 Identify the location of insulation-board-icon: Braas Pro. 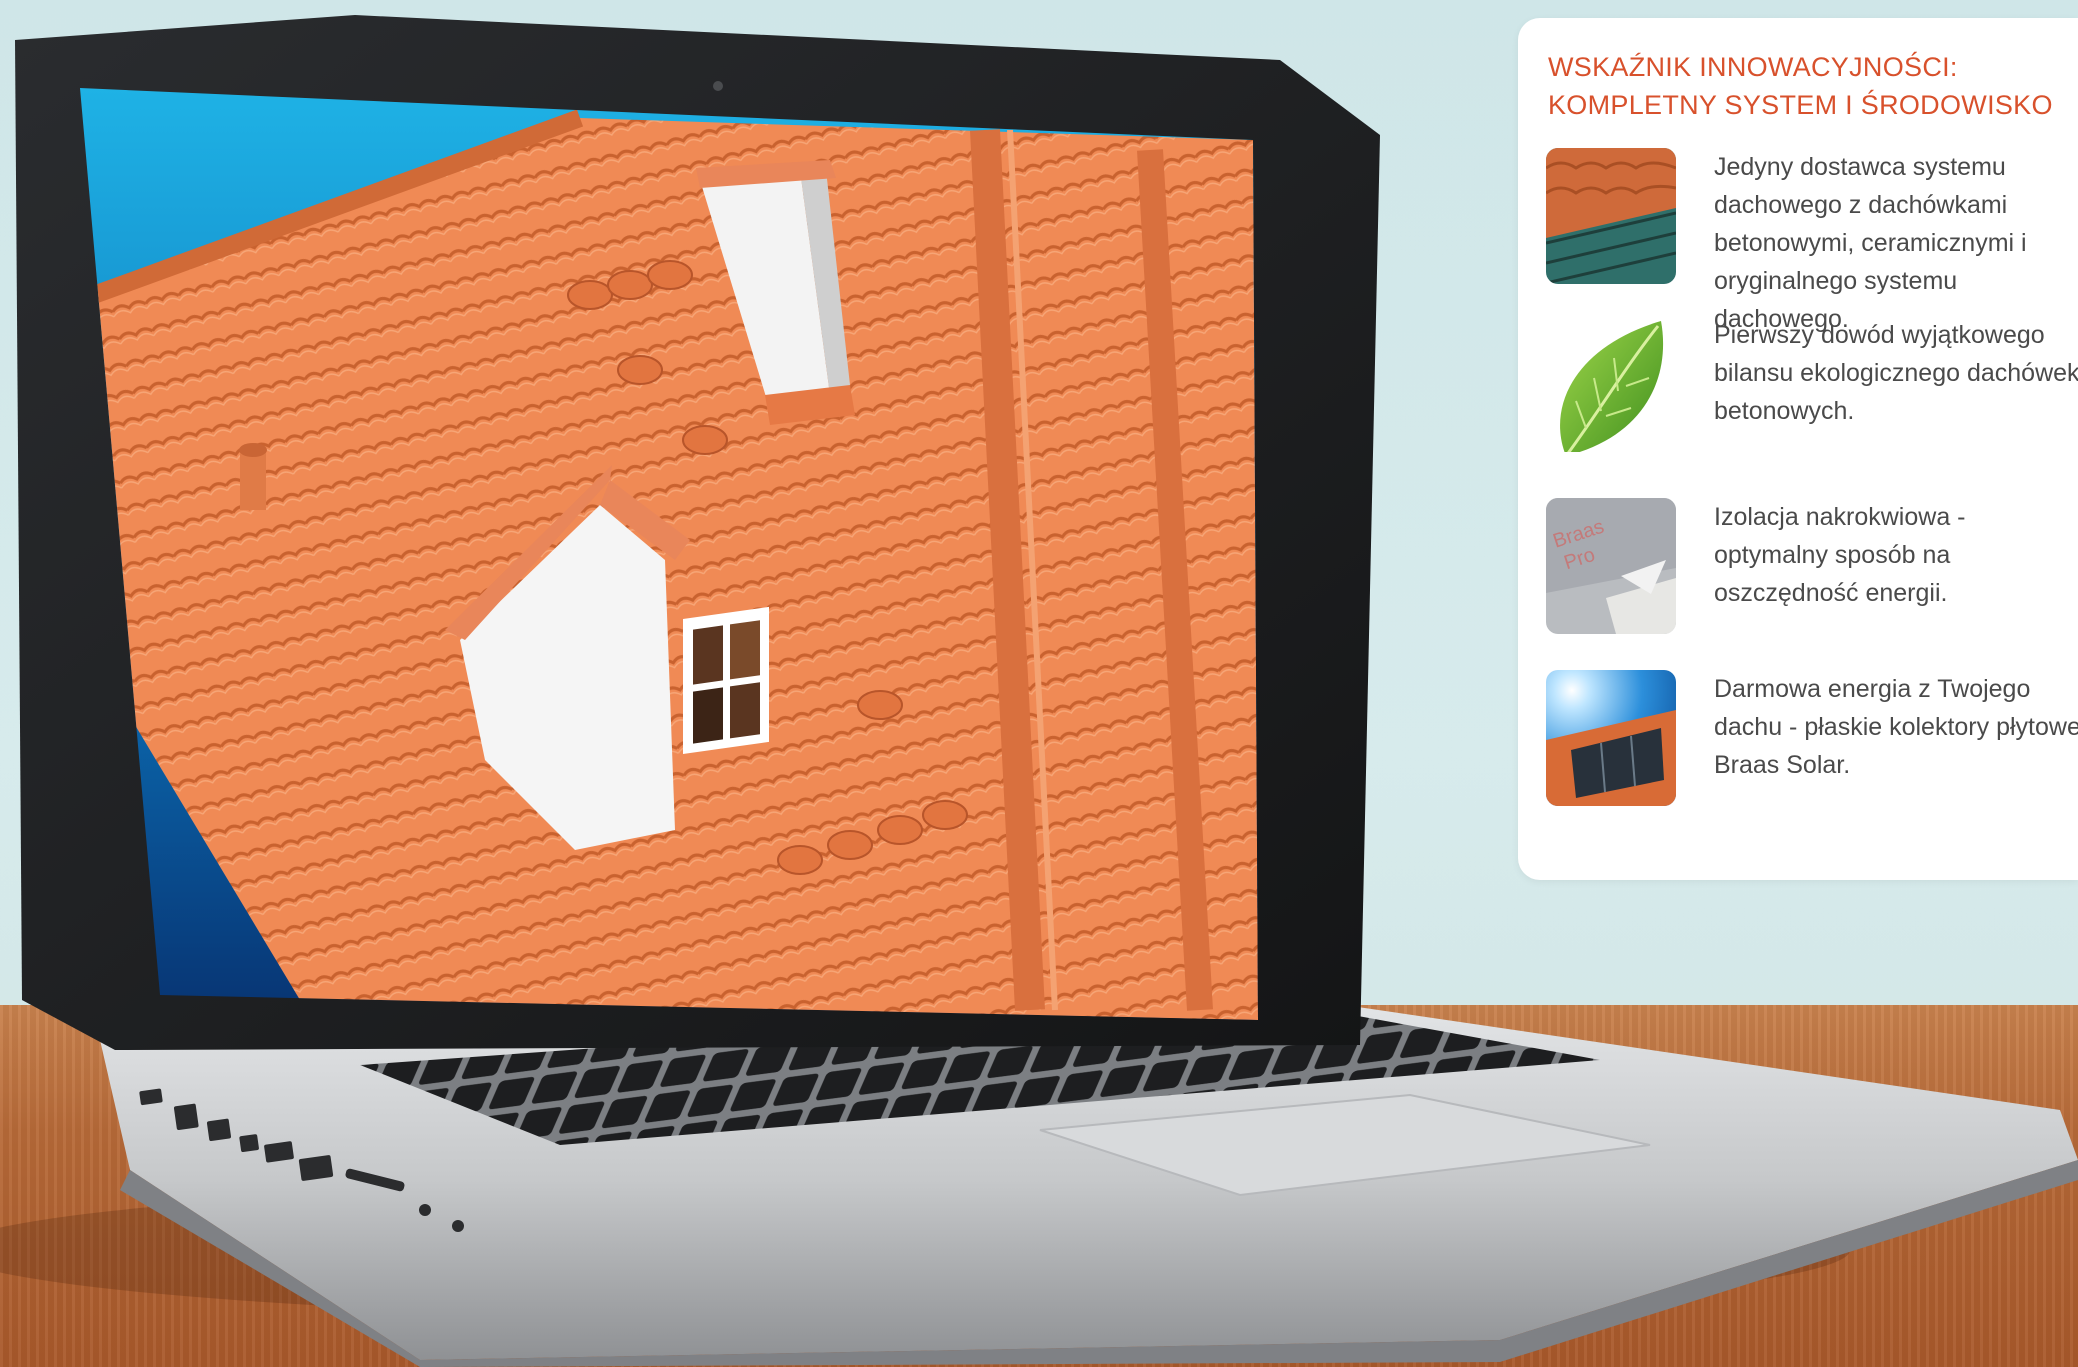
(1611, 566).